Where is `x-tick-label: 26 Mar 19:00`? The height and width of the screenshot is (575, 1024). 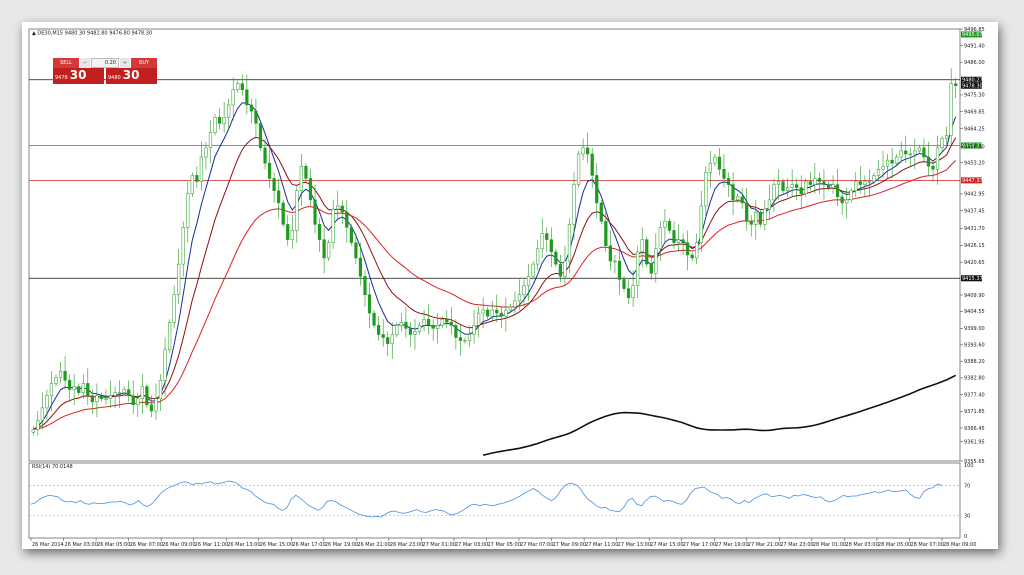 x-tick-label: 26 Mar 19:00 is located at coordinates (341, 545).